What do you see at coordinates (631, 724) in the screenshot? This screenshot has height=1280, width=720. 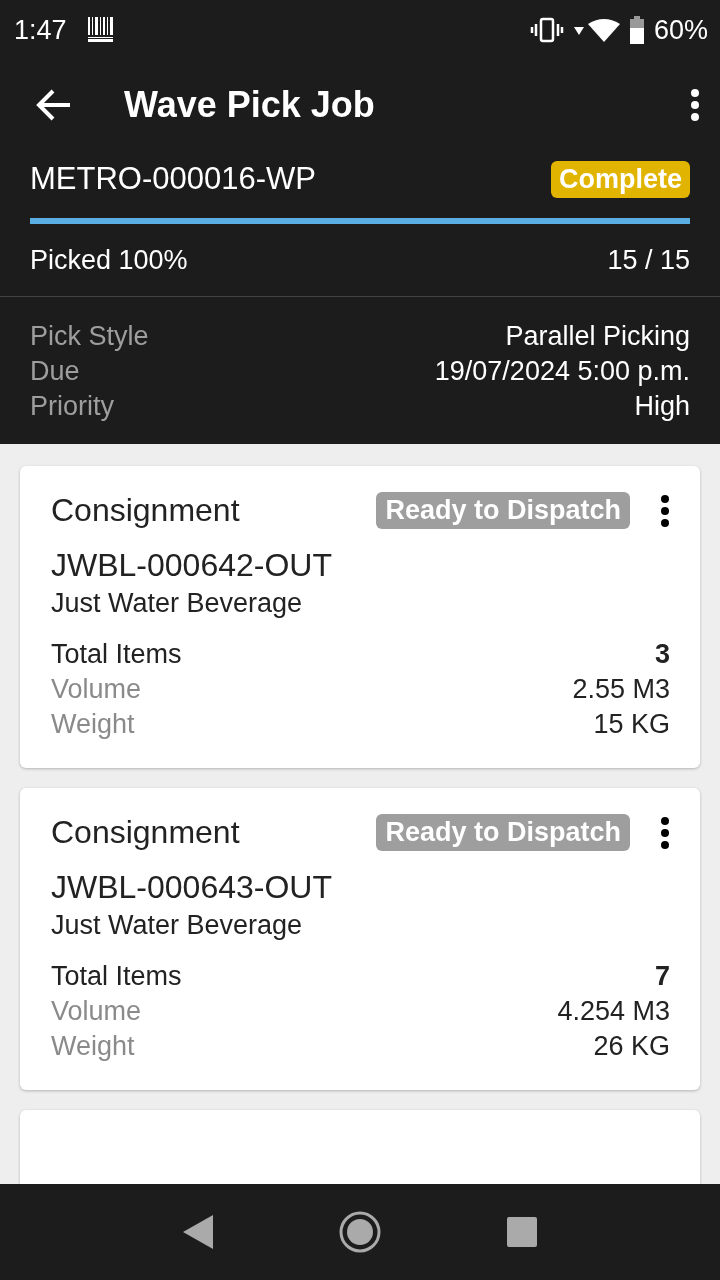 I see `row-value: 15 KG` at bounding box center [631, 724].